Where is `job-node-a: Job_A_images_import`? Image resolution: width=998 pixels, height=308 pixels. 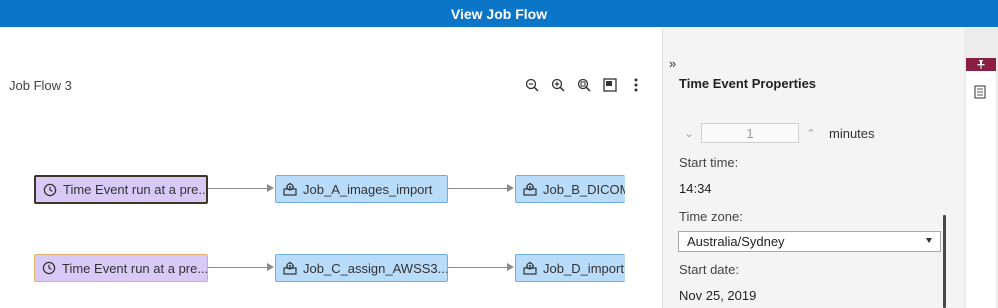
job-node-a: Job_A_images_import is located at coordinates (361, 189).